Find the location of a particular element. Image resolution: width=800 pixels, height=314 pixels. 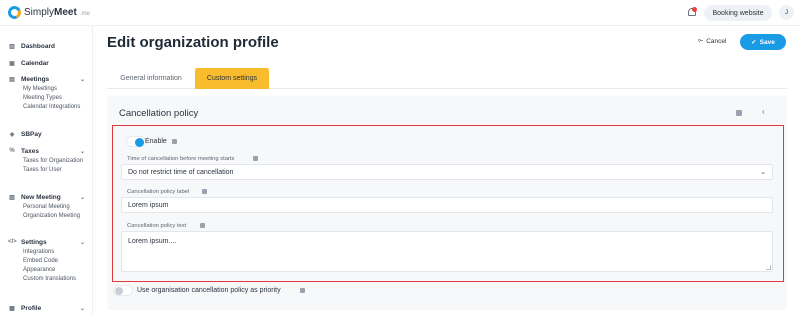

sidebar-item-my-meetings: My Meetings is located at coordinates (46, 89).